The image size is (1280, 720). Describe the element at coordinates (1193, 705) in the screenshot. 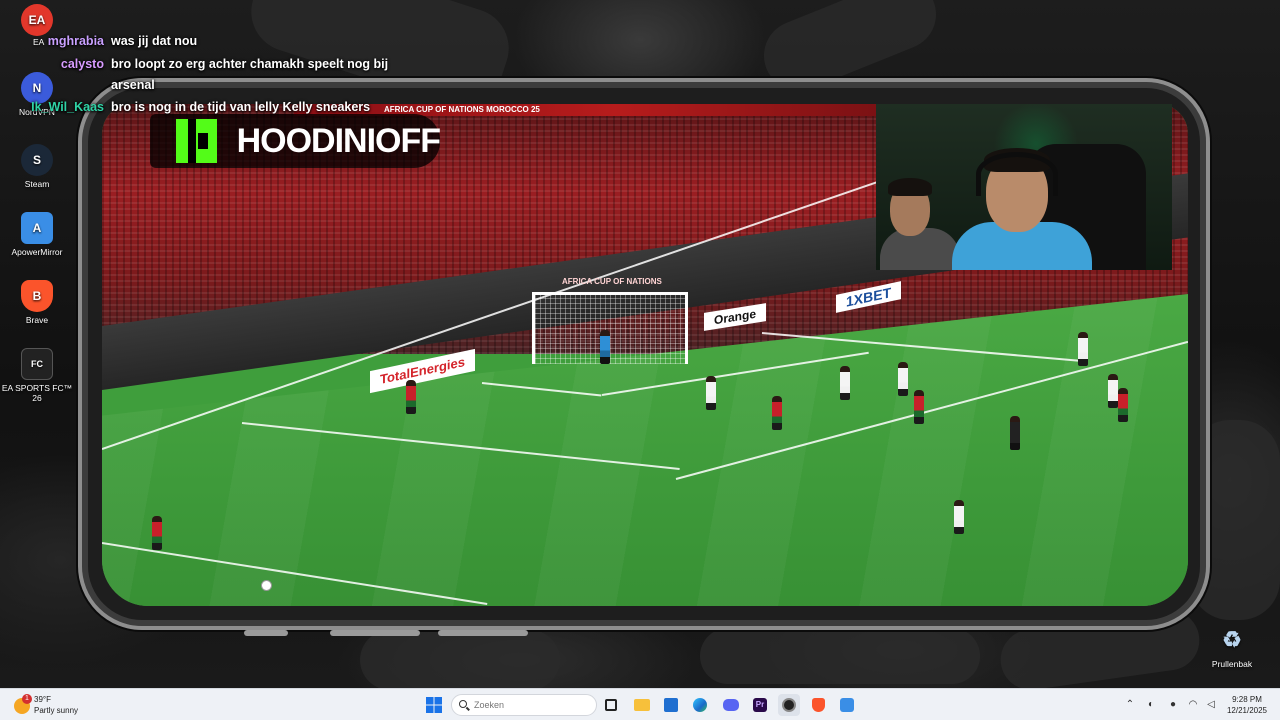

I see `wifi-icon: ◠` at that location.